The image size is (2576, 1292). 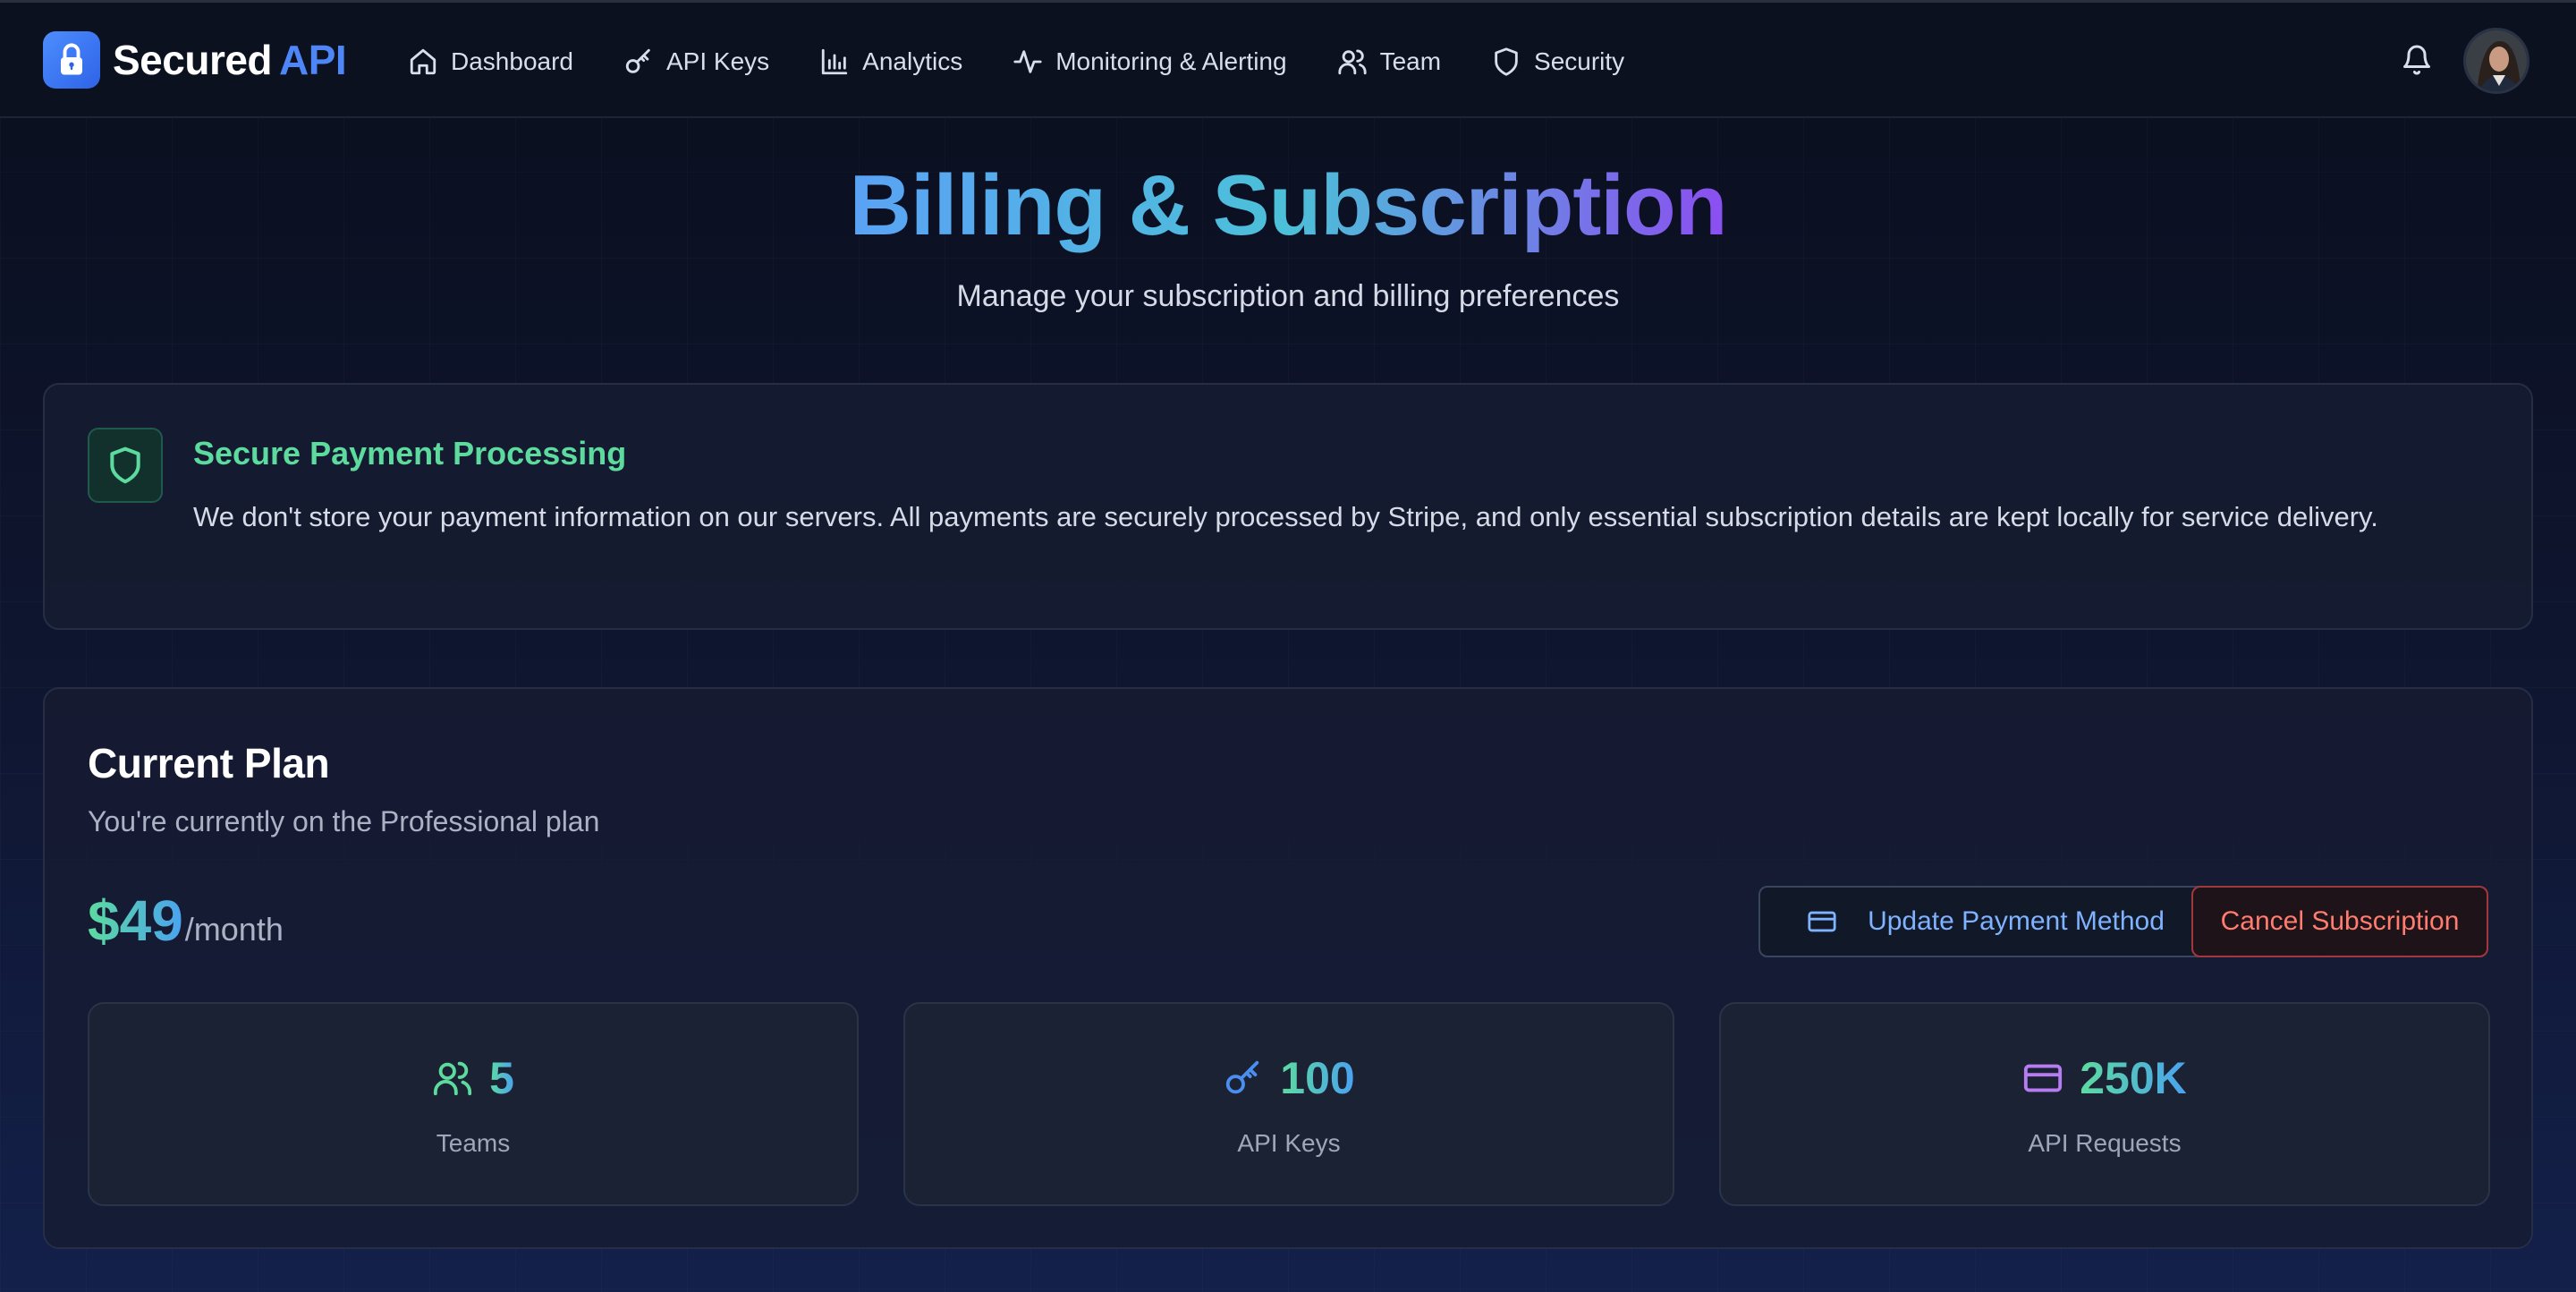 What do you see at coordinates (473, 1143) in the screenshot?
I see `stat-label: Teams` at bounding box center [473, 1143].